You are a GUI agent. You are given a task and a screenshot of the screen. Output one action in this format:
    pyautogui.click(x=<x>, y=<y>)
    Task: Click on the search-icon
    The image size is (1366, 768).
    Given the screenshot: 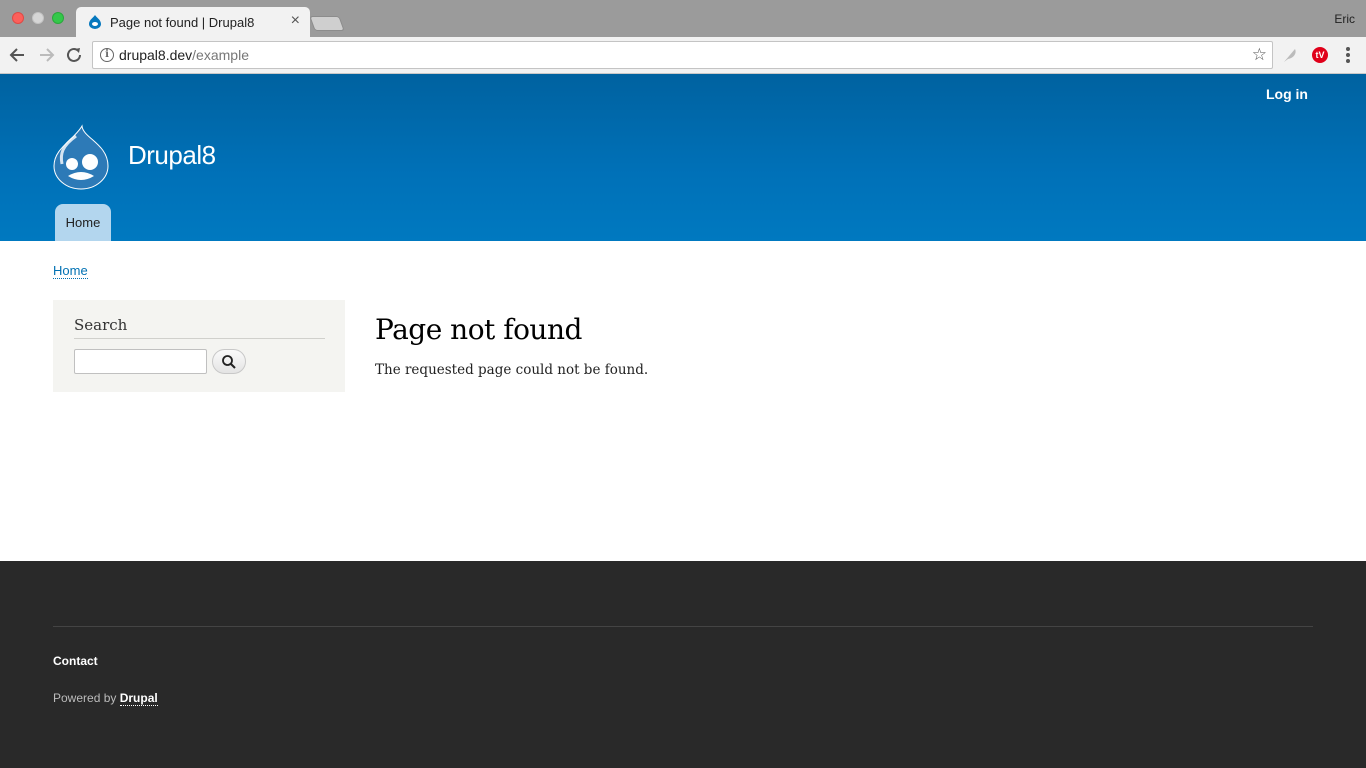 What is the action you would take?
    pyautogui.click(x=229, y=361)
    